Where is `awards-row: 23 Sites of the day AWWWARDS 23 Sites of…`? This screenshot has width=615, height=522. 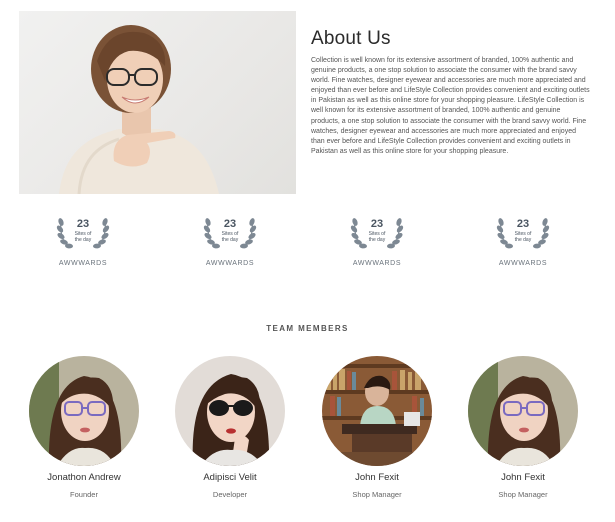 awards-row: 23 Sites of the day AWWWARDS 23 Sites of… is located at coordinates (307, 241).